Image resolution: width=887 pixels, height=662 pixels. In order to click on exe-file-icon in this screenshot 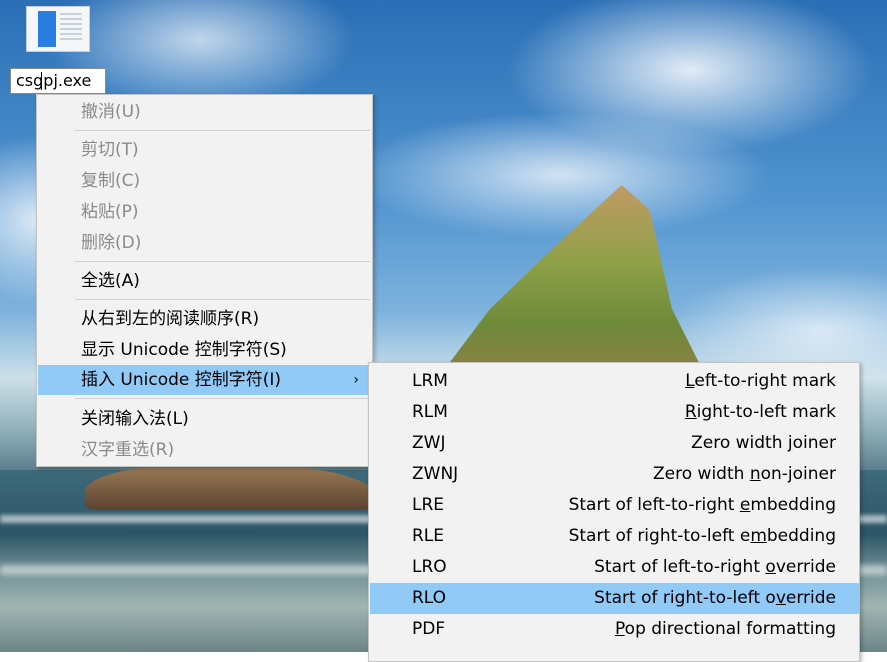, I will do `click(58, 29)`.